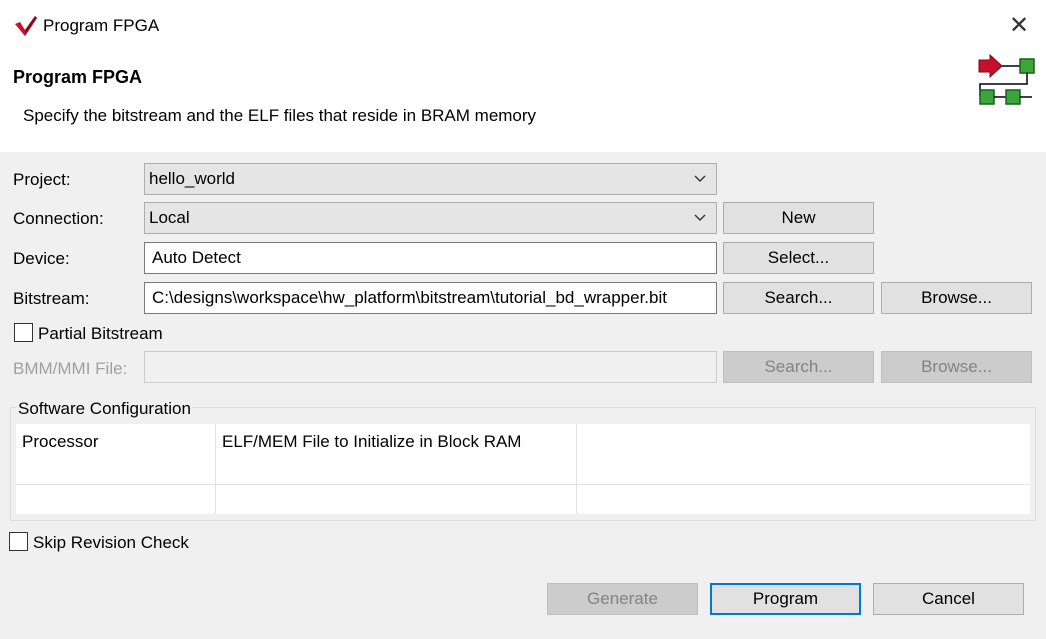 Image resolution: width=1046 pixels, height=639 pixels. Describe the element at coordinates (18, 541) in the screenshot. I see `skip-revision-checkbox` at that location.